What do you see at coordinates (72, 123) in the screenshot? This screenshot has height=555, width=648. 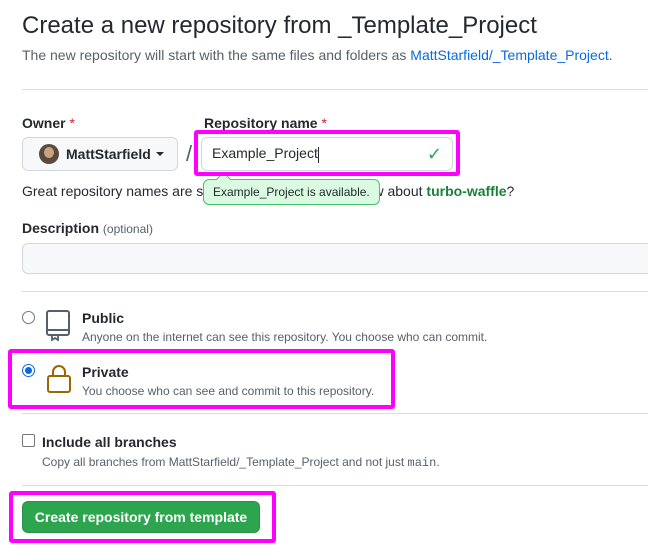 I see `owner-required-mark: *` at bounding box center [72, 123].